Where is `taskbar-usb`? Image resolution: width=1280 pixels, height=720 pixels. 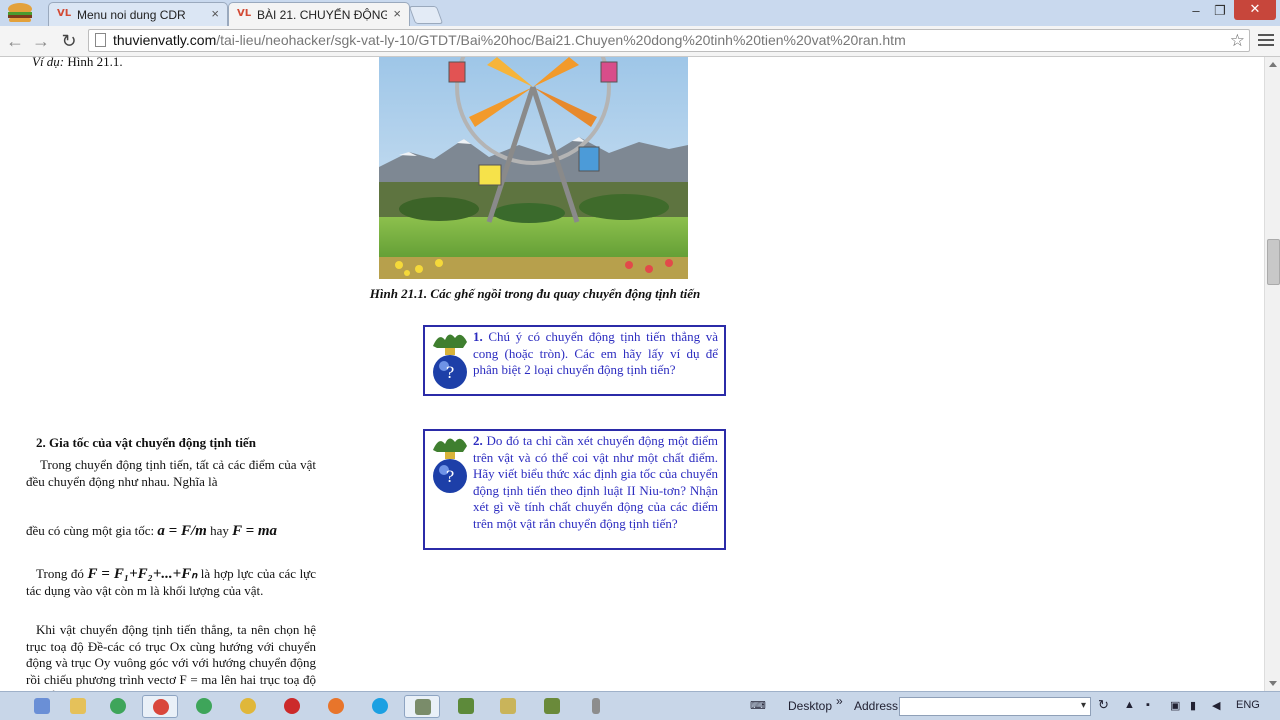
taskbar-usb is located at coordinates (596, 706).